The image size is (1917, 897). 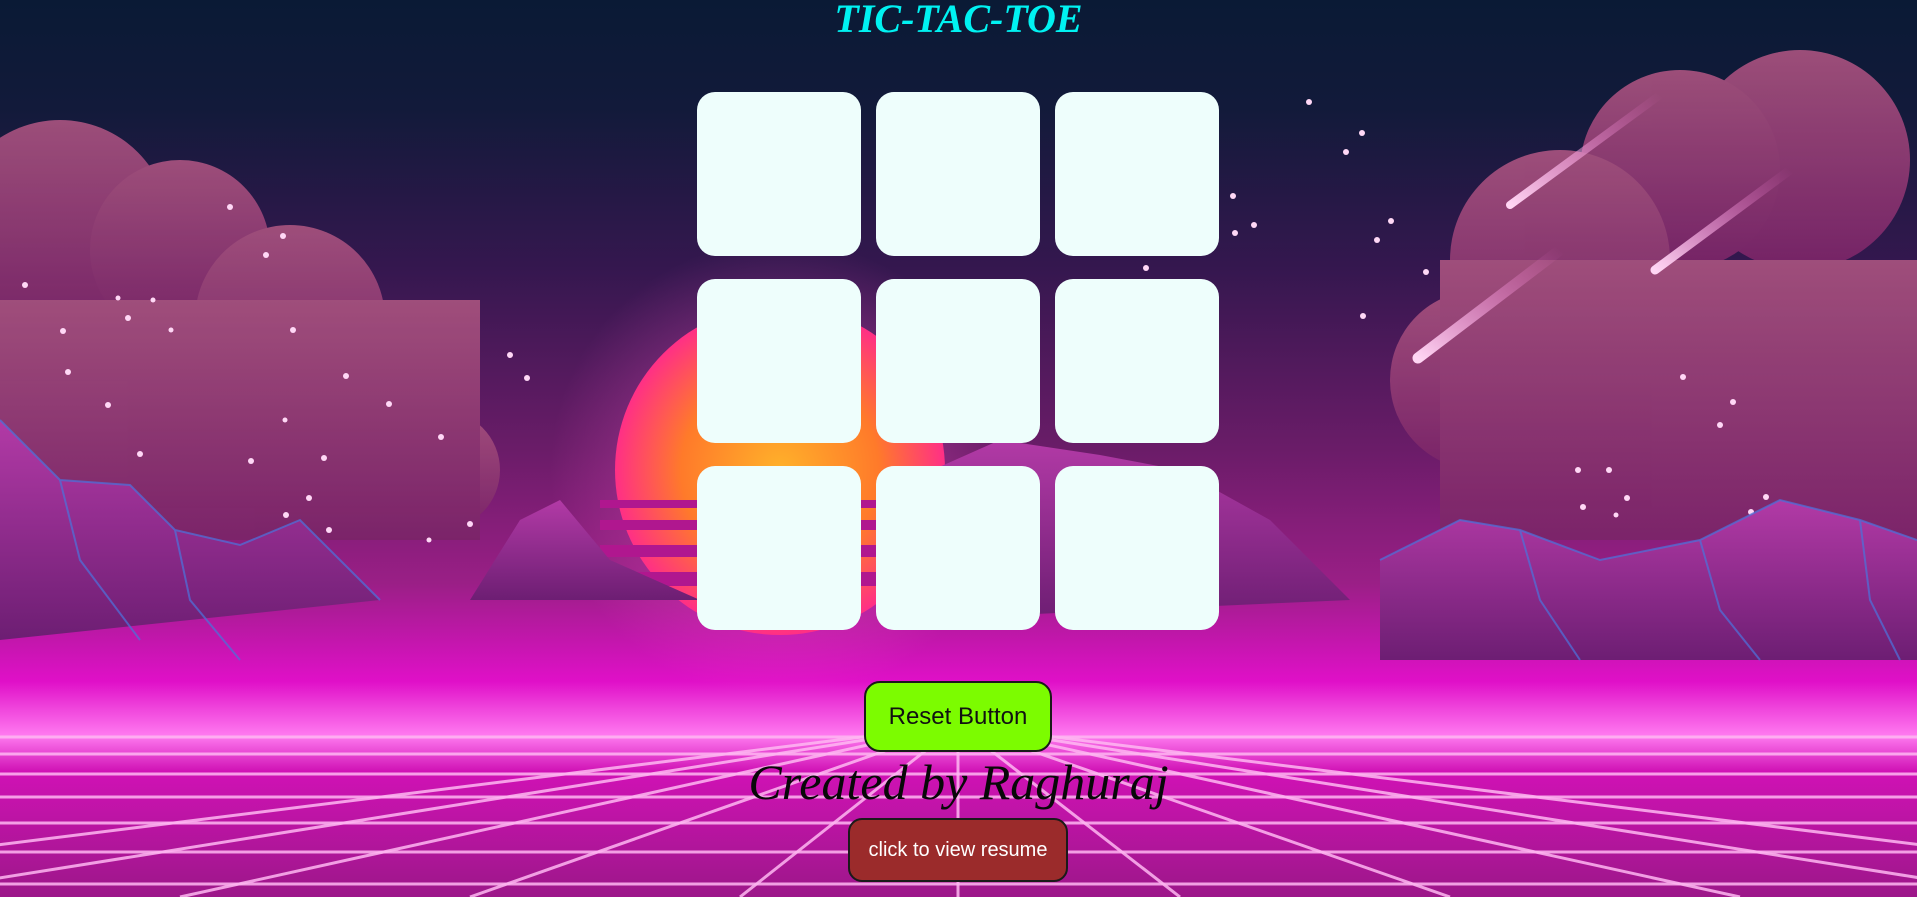 I want to click on view-resume-button: click to view resume, so click(x=958, y=850).